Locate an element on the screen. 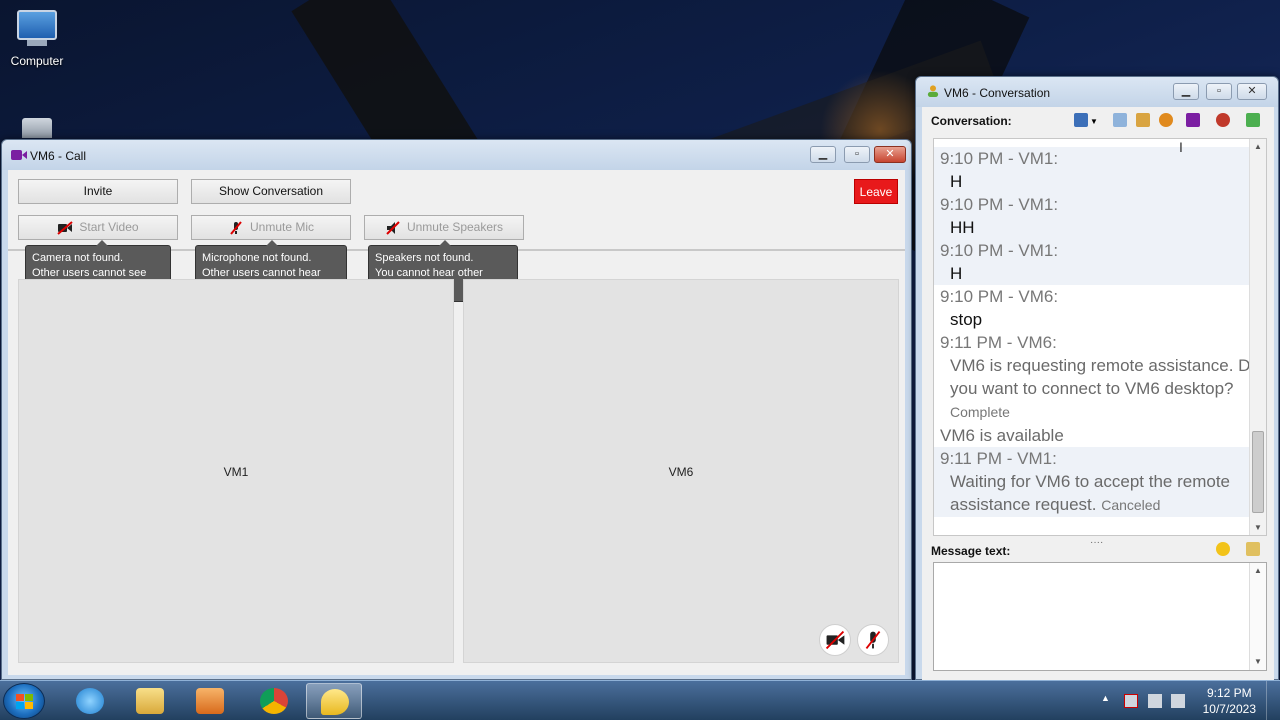 The width and height of the screenshot is (1280, 720). system-tray: ▲ is located at coordinates (1141, 700).